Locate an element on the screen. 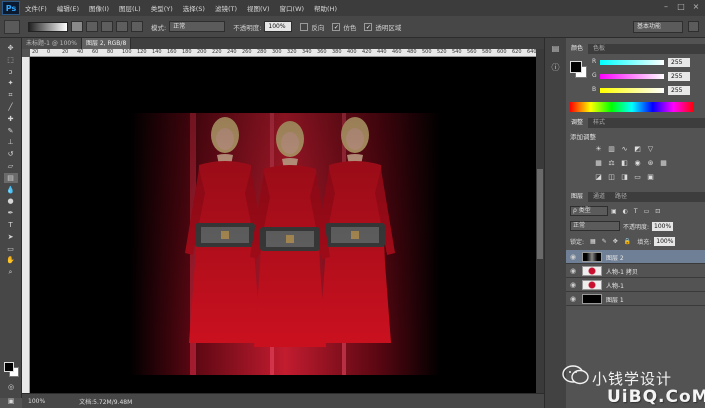 This screenshot has height=408, width=705. tab-swatches: 色板 is located at coordinates (599, 49).